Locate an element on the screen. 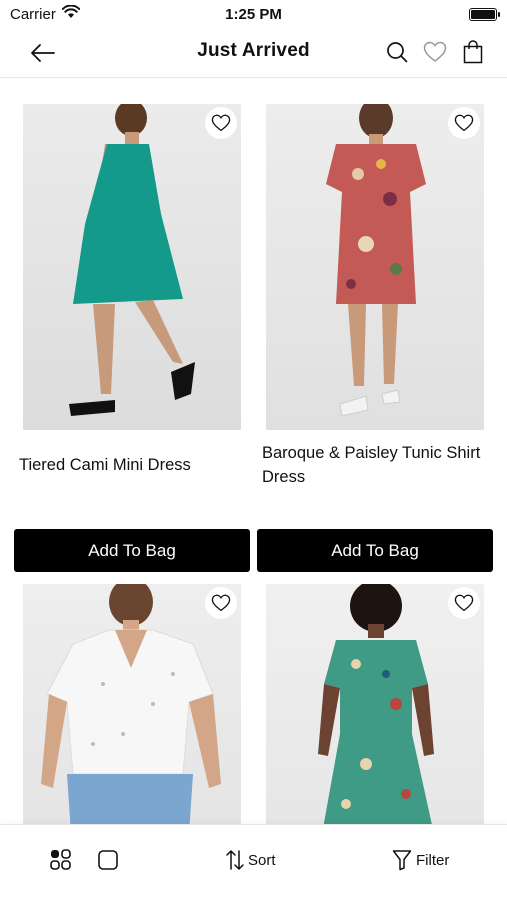 This screenshot has width=507, height=900. sort-button: Sort is located at coordinates (251, 860).